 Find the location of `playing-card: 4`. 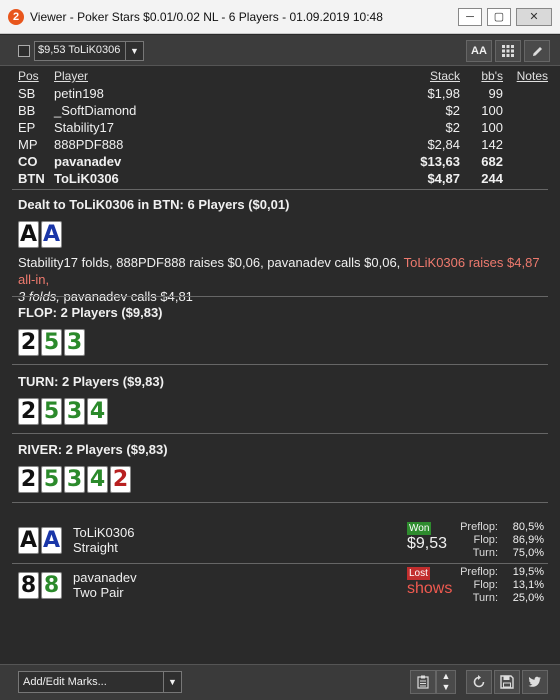

playing-card: 4 is located at coordinates (97, 411).